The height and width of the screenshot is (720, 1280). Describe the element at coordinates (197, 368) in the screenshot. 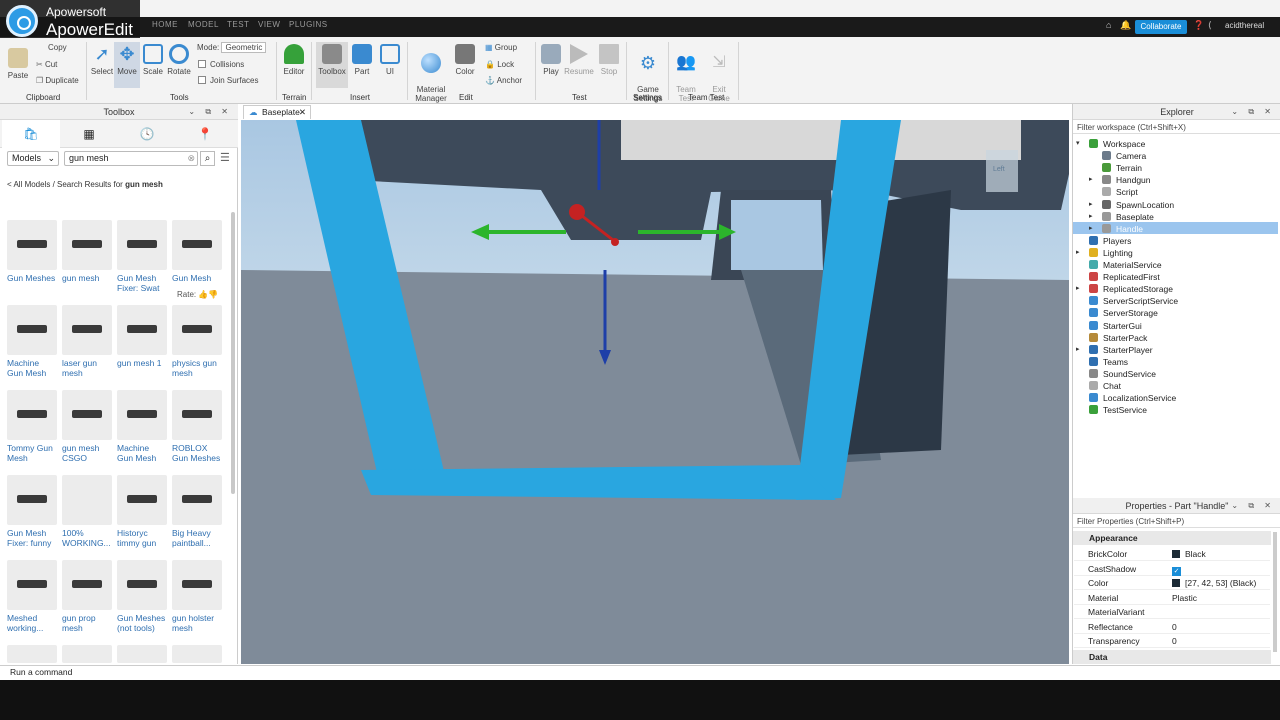

I see `model-label: physics gun mesh` at that location.